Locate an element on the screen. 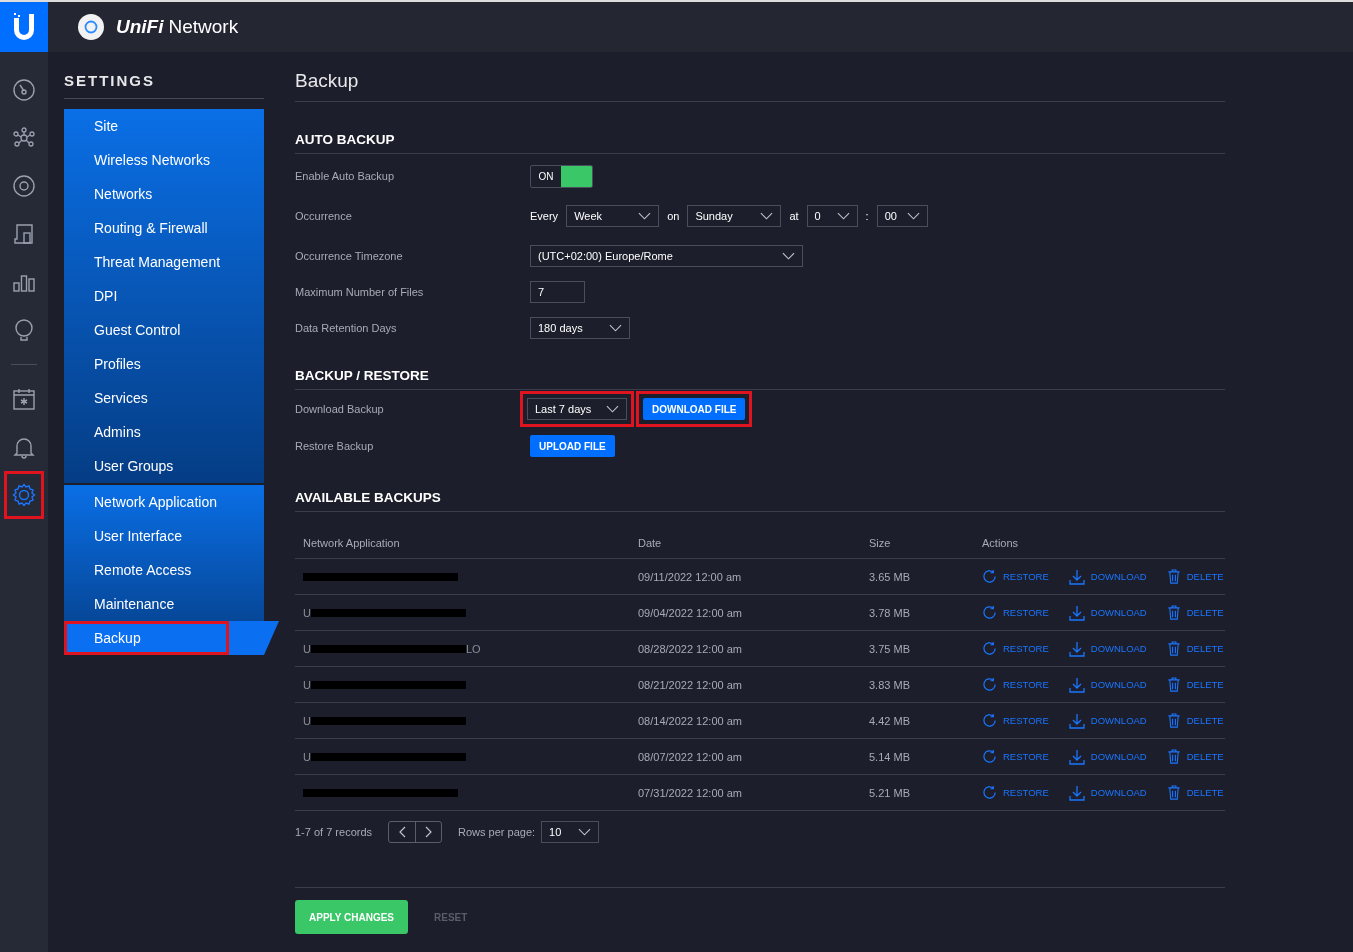 The image size is (1353, 952). column-header: Actions is located at coordinates (1000, 543).